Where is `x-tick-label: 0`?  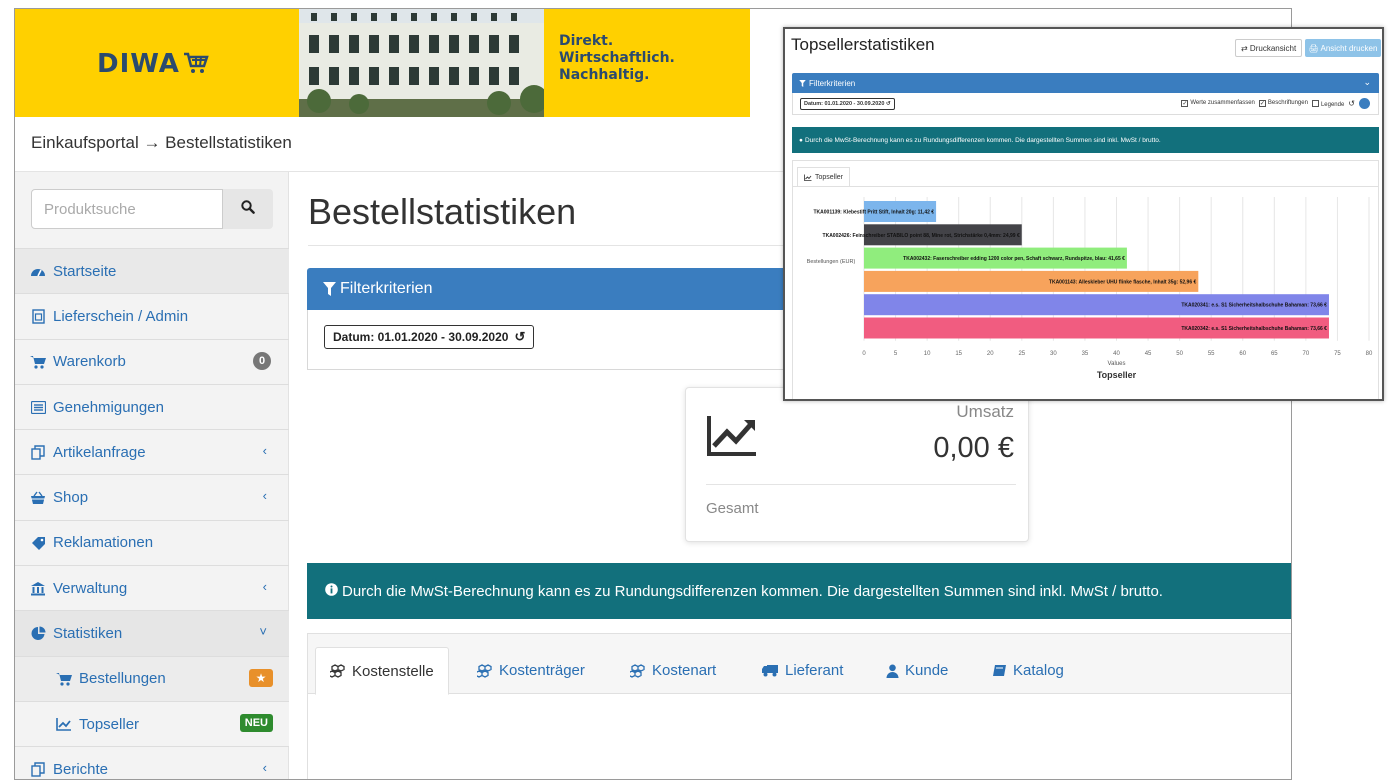 x-tick-label: 0 is located at coordinates (864, 354).